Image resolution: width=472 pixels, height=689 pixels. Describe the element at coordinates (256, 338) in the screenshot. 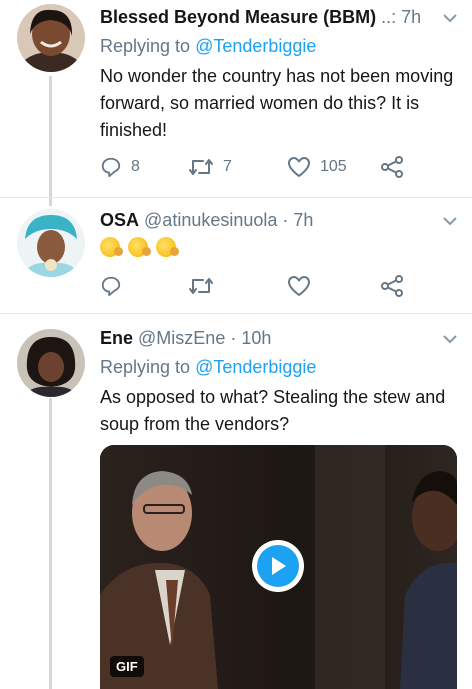

I see `timestamp: 10h` at that location.